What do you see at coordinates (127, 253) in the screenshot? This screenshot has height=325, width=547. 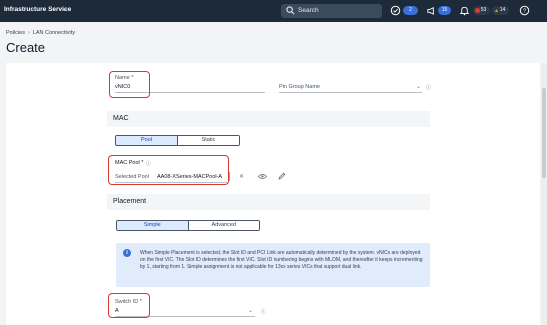 I see `info-icon: i` at bounding box center [127, 253].